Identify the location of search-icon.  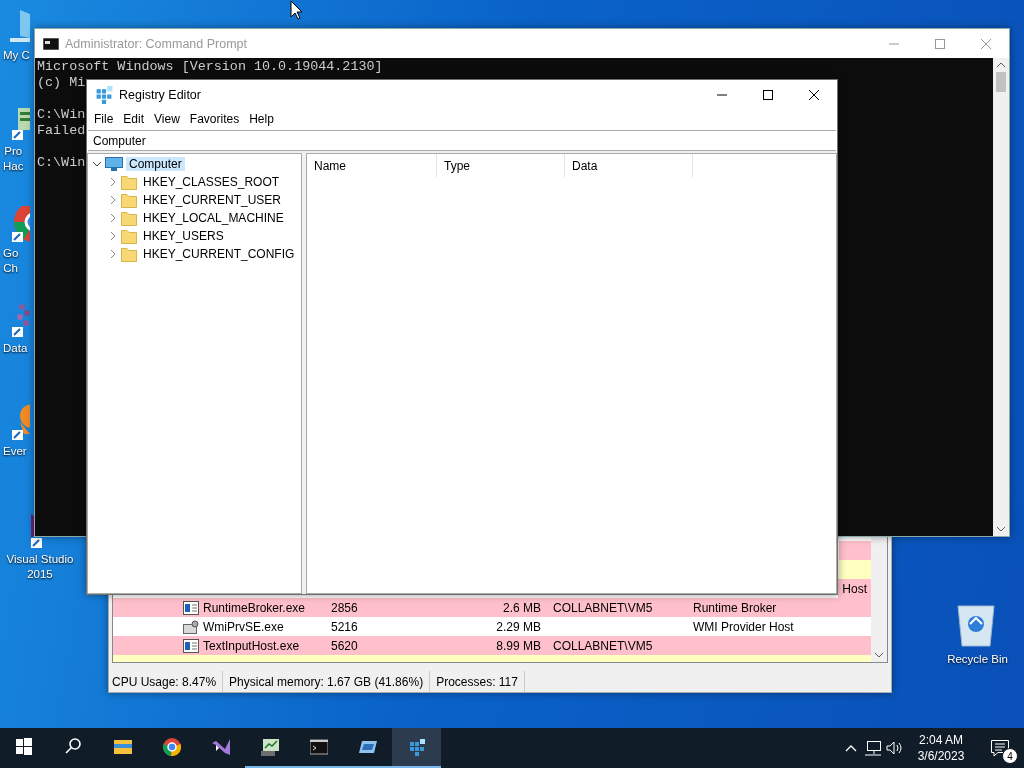
(73, 747).